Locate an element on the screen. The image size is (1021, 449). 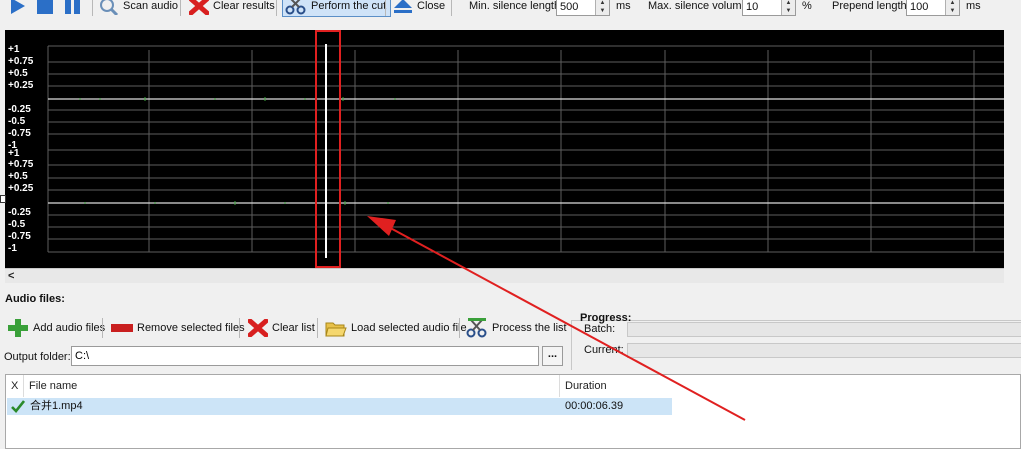
ch1-label-minus05: -0.5 is located at coordinates (17, 121).